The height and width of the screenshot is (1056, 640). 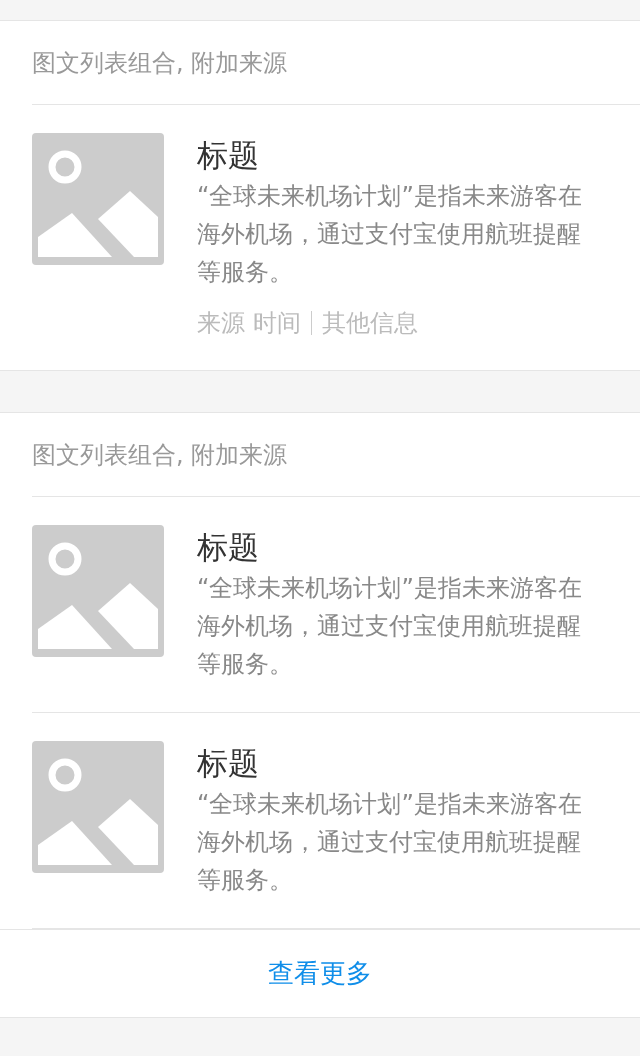 What do you see at coordinates (277, 323) in the screenshot?
I see `time-label: 时间` at bounding box center [277, 323].